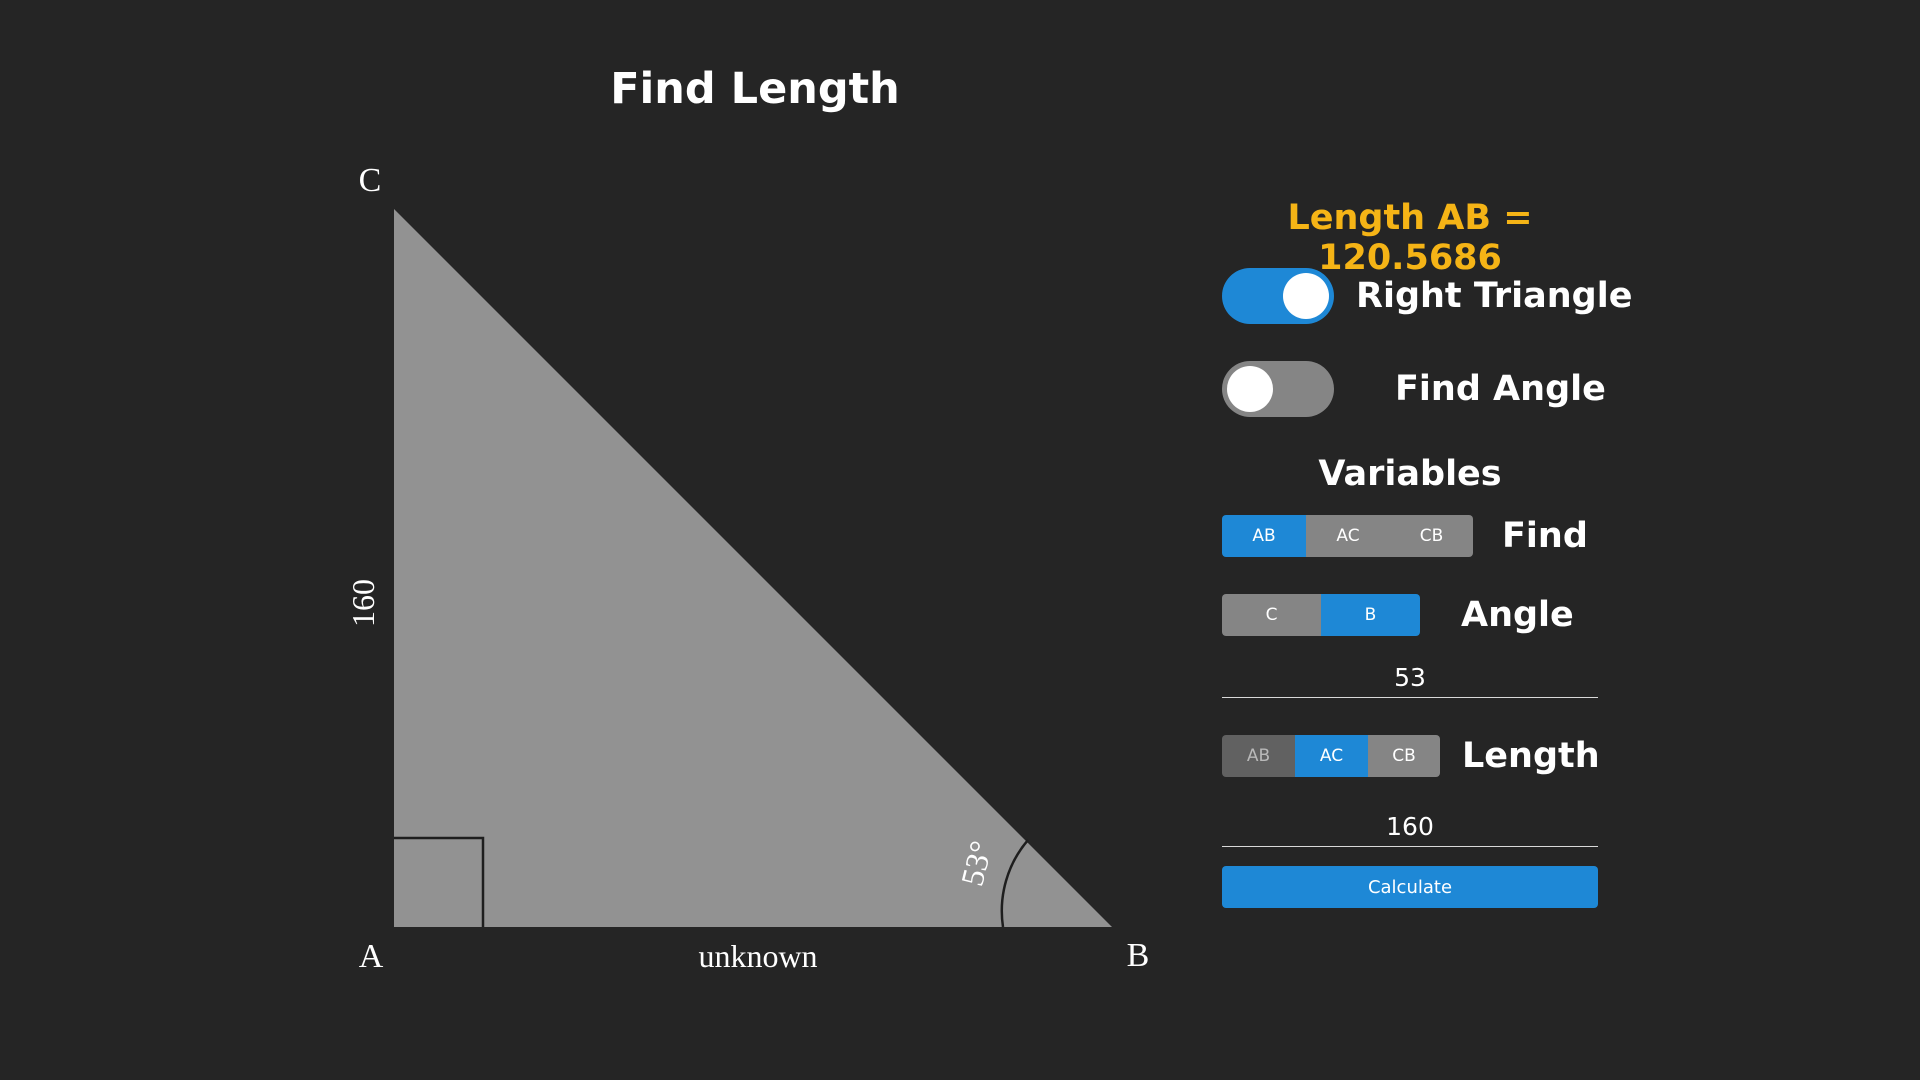 This screenshot has width=1920, height=1080. What do you see at coordinates (1494, 296) in the screenshot?
I see `right-triangle-label: Right Triangle` at bounding box center [1494, 296].